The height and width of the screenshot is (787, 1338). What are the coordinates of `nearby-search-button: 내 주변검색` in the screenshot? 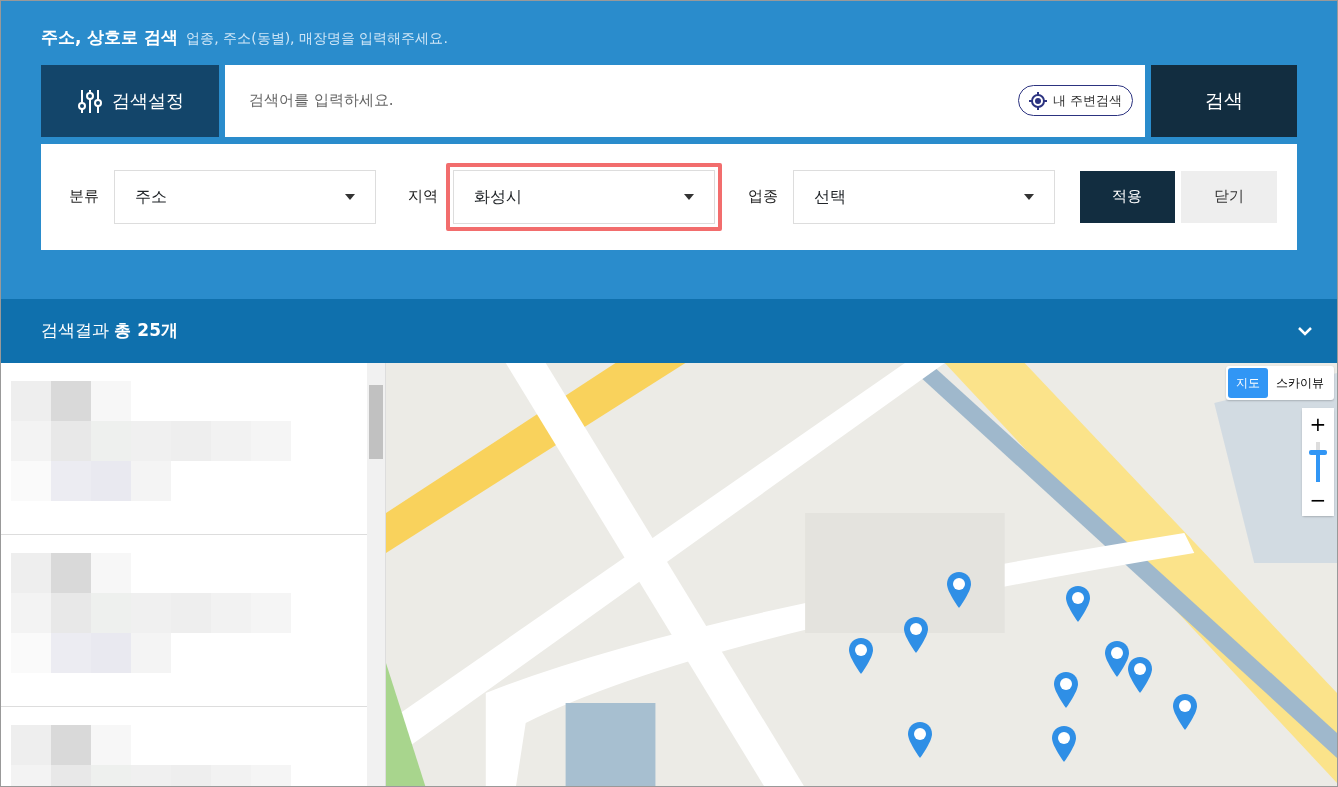 It's located at (1075, 100).